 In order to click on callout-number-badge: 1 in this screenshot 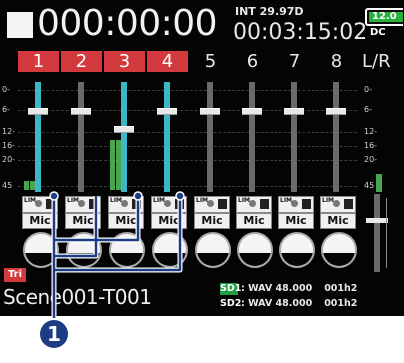, I will do `click(54, 334)`.